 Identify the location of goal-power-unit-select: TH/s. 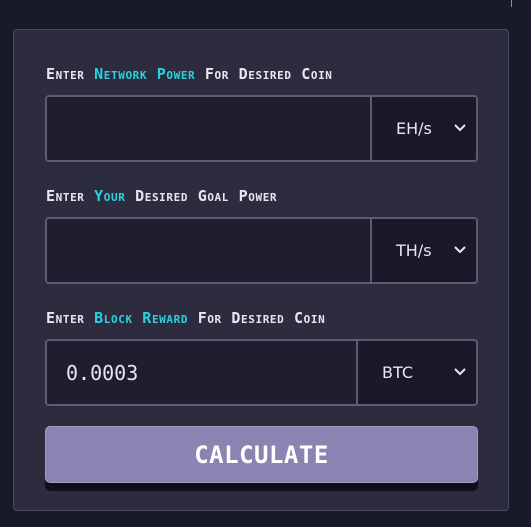
(424, 250).